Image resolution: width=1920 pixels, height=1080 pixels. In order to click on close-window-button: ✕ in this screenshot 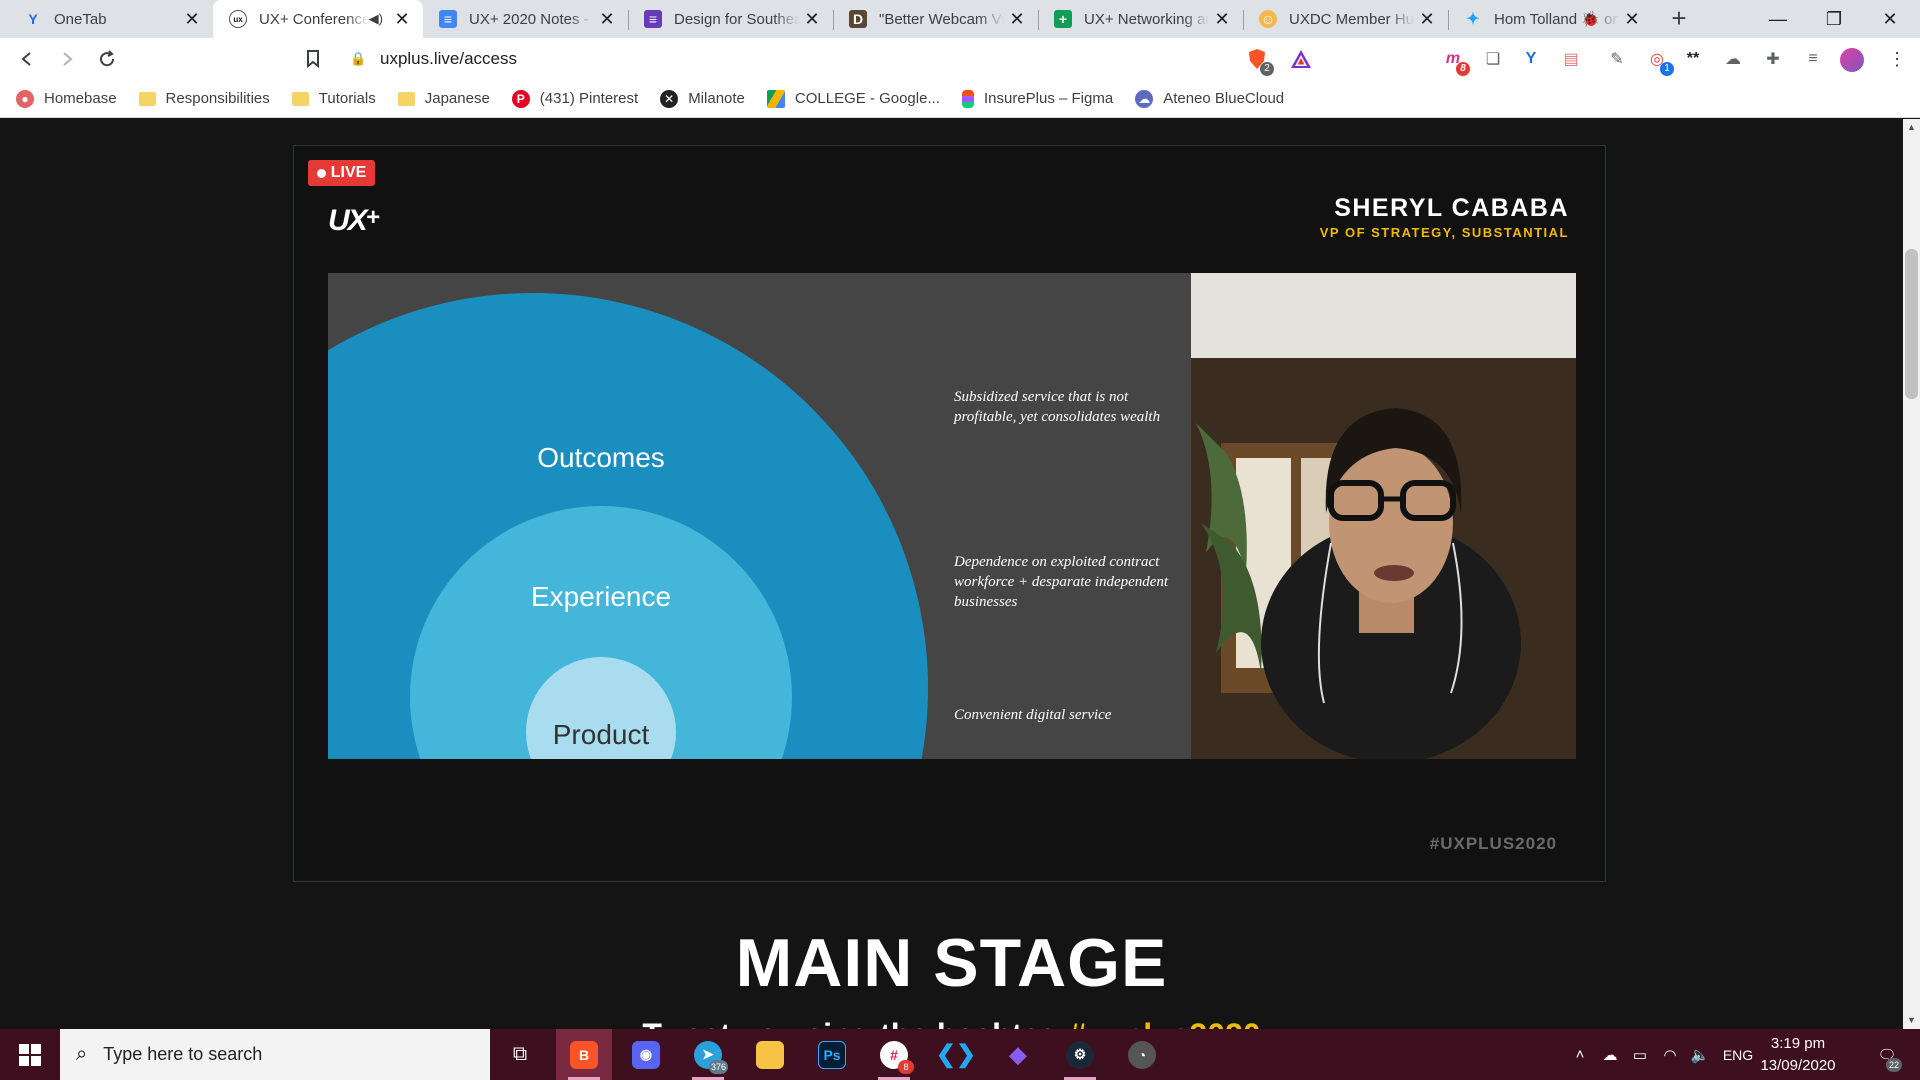, I will do `click(1890, 19)`.